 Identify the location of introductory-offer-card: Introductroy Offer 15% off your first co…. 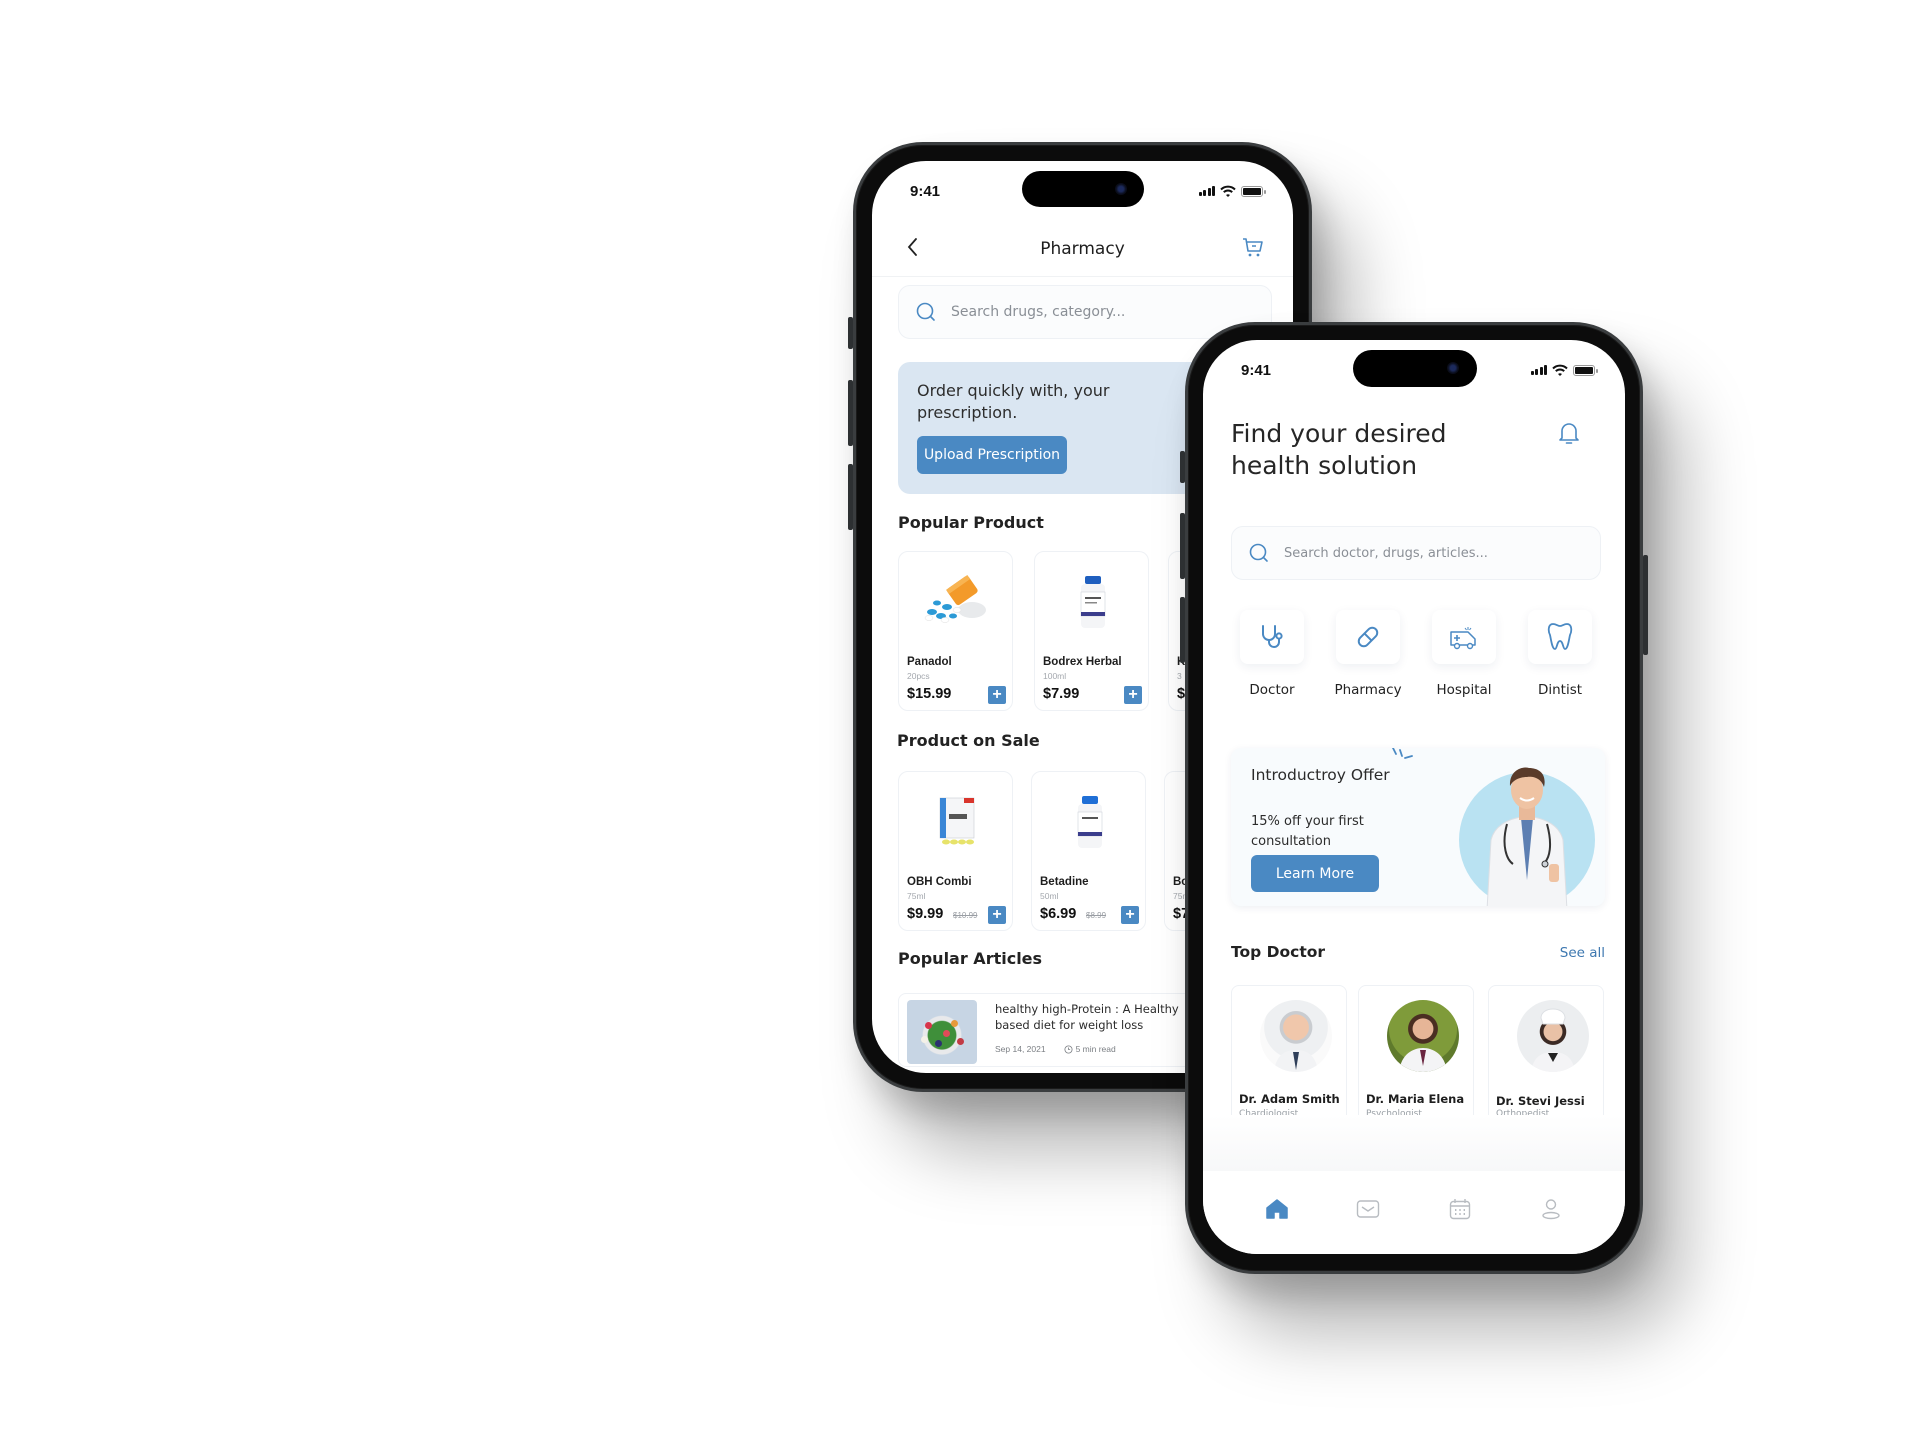
(1418, 827).